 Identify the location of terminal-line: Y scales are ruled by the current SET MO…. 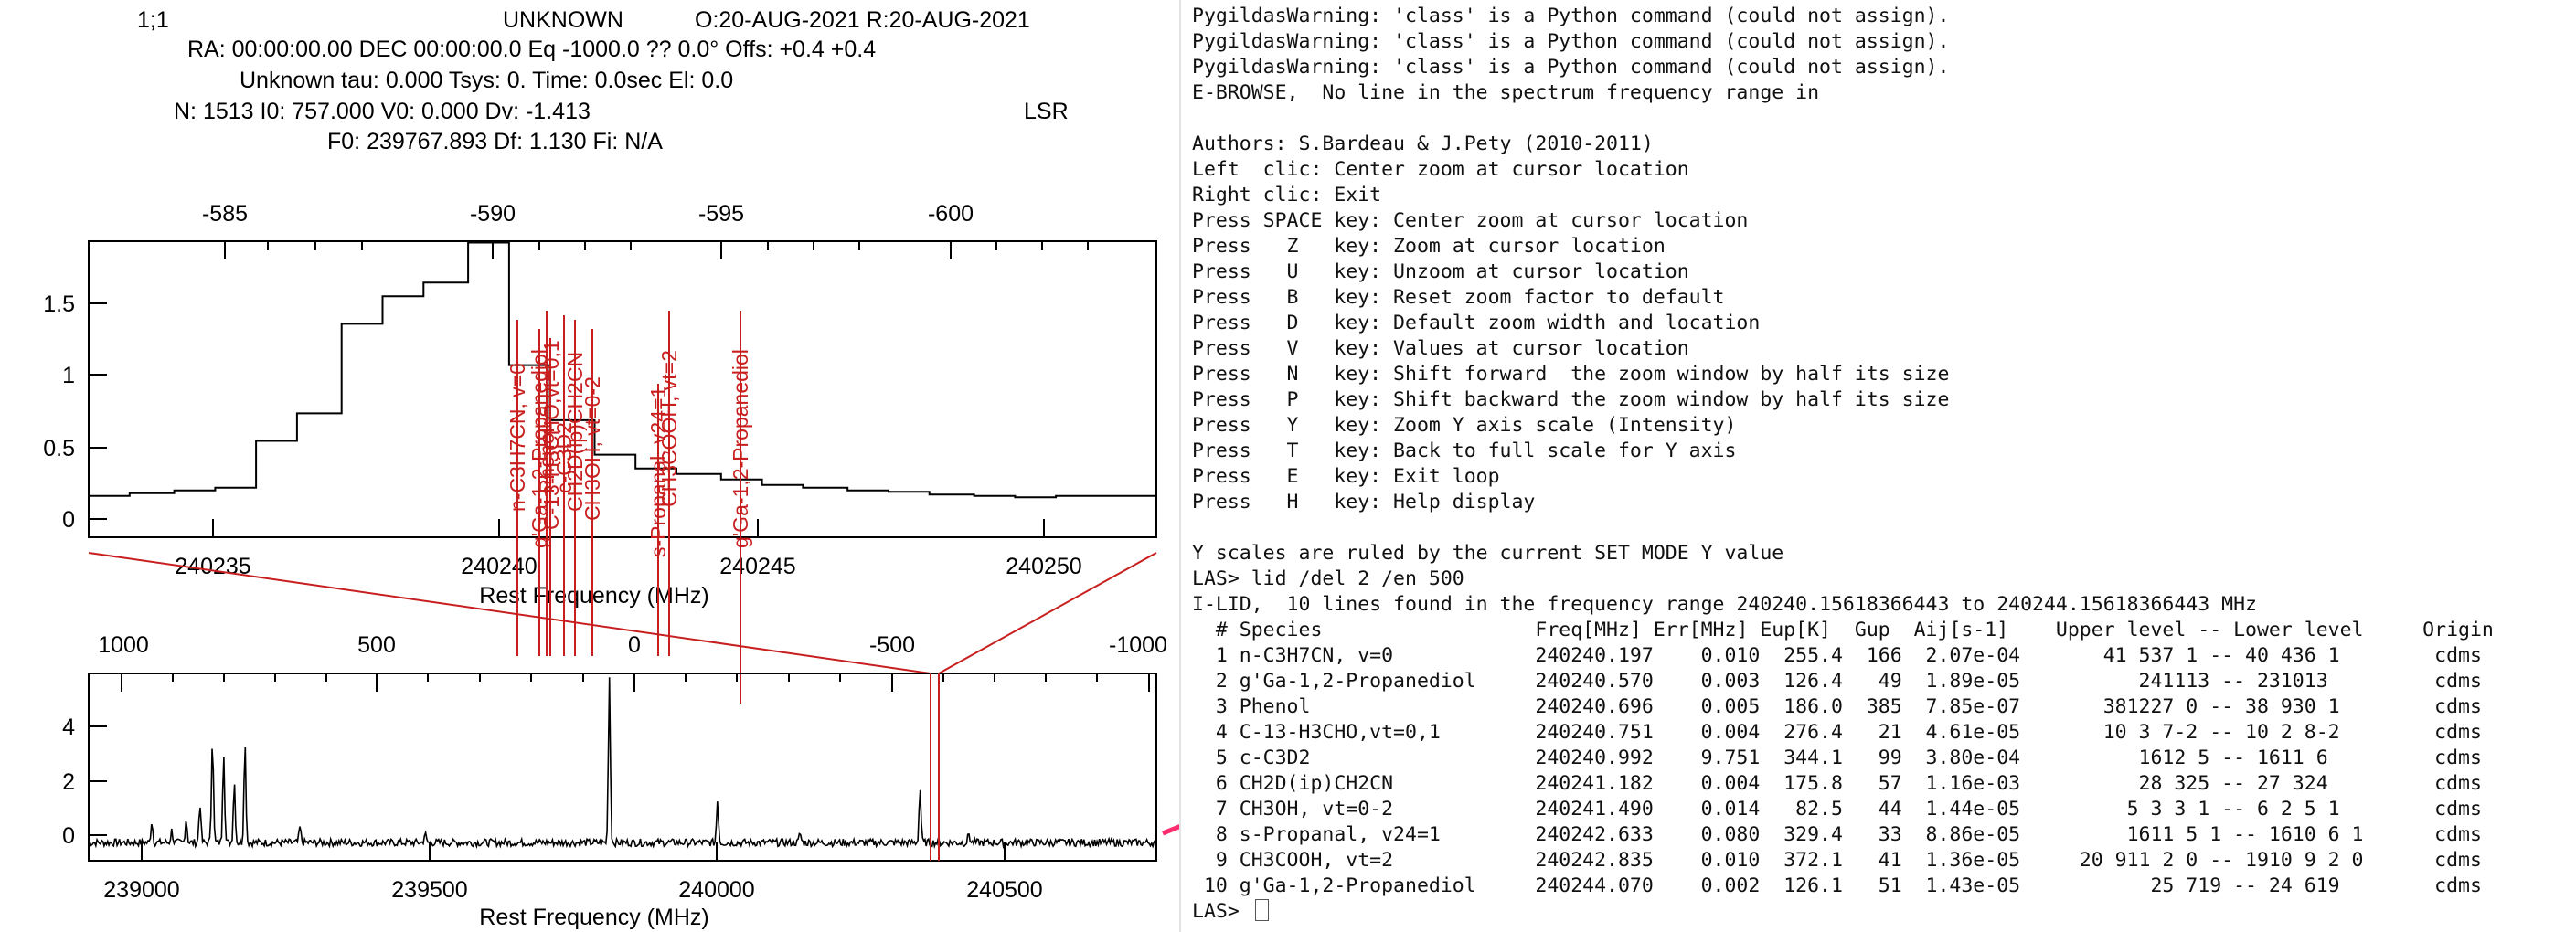
(1488, 553).